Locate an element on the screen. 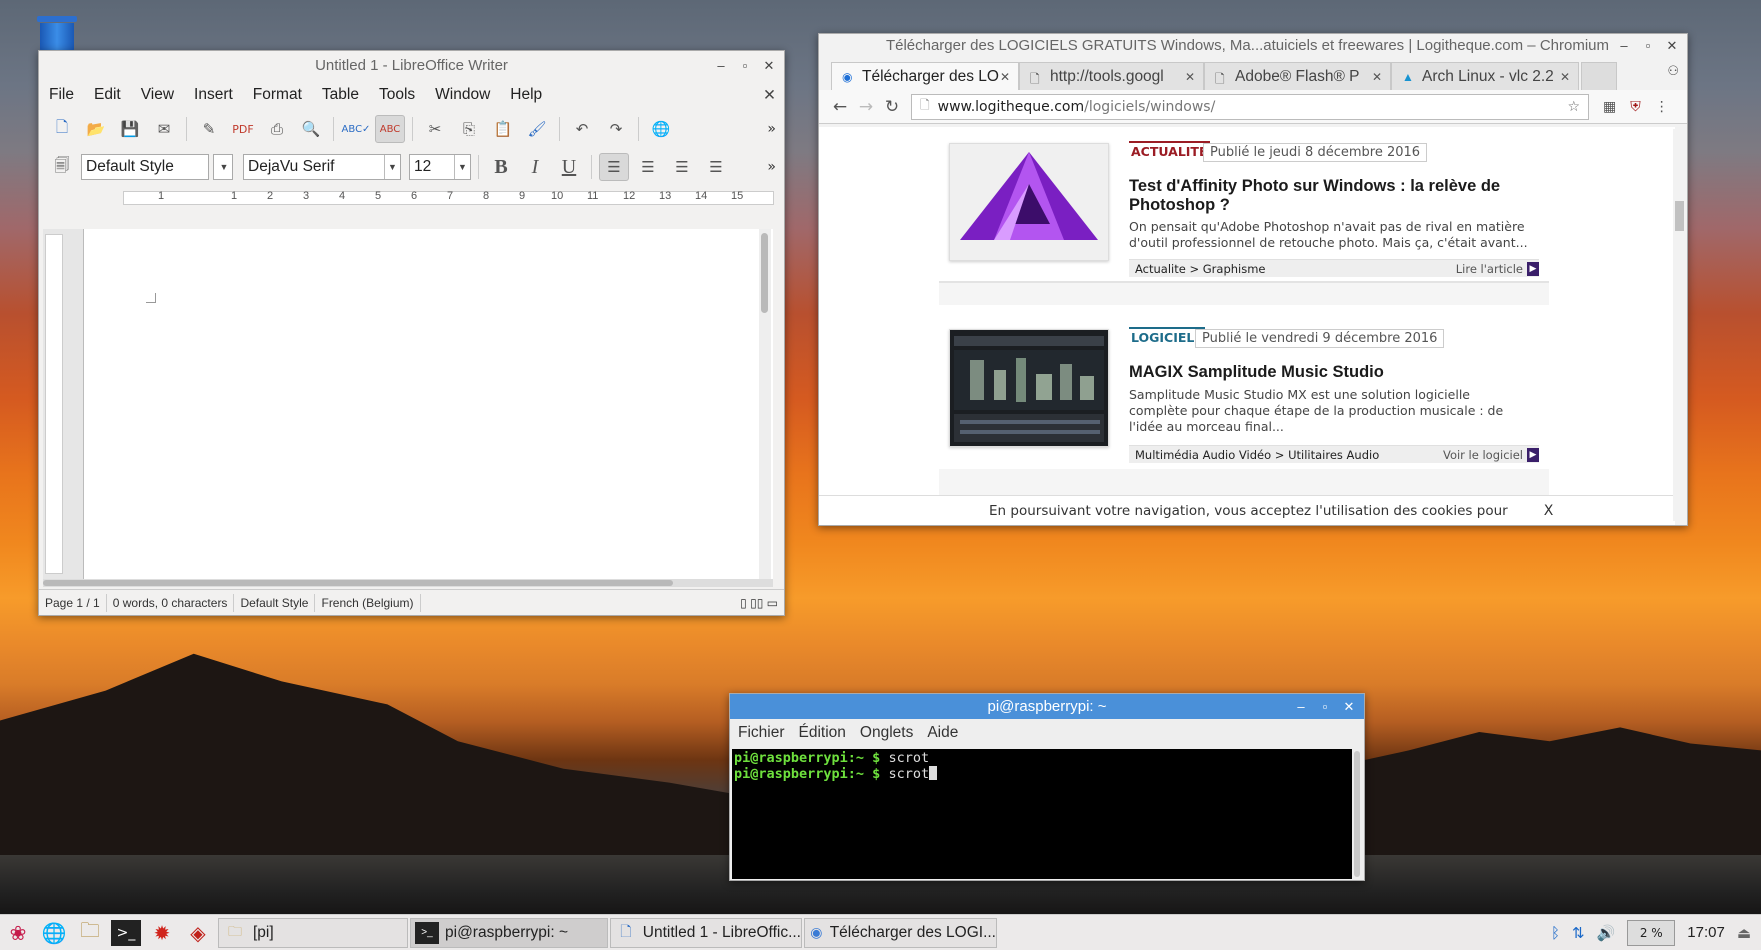 Image resolution: width=1761 pixels, height=950 pixels. status-page: Page 1 / 1 is located at coordinates (73, 602).